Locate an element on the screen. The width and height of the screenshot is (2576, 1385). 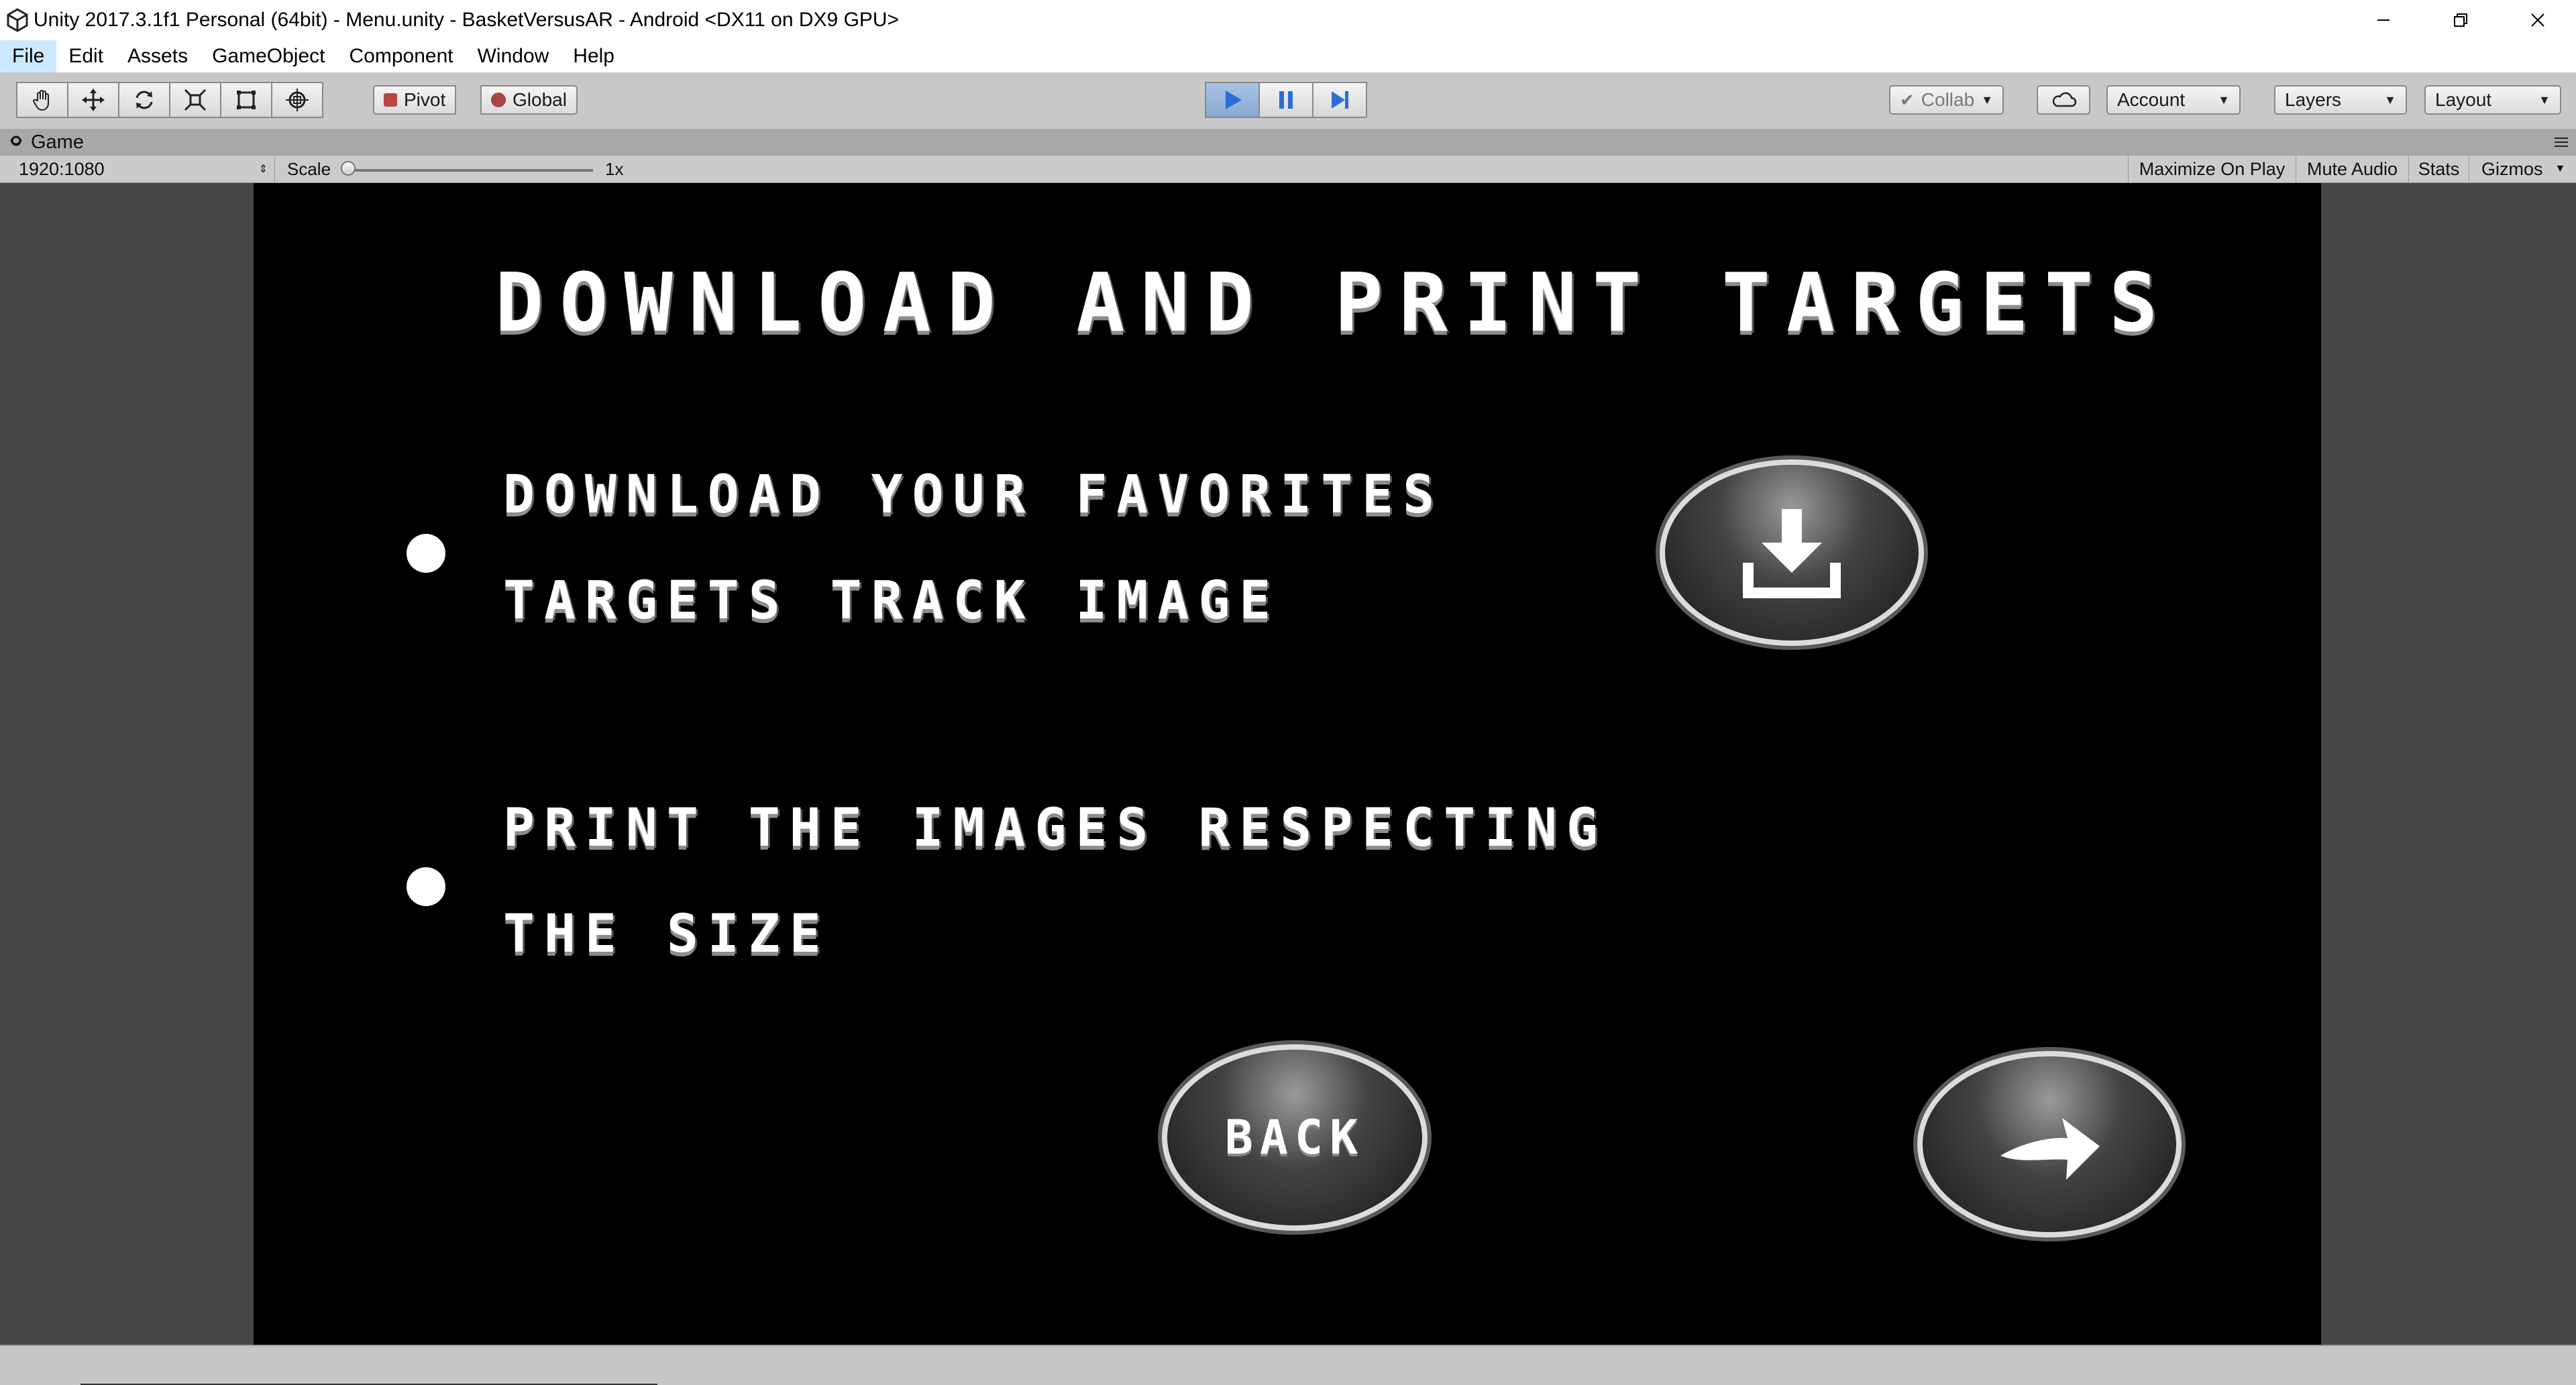
play-icon is located at coordinates (1234, 100).